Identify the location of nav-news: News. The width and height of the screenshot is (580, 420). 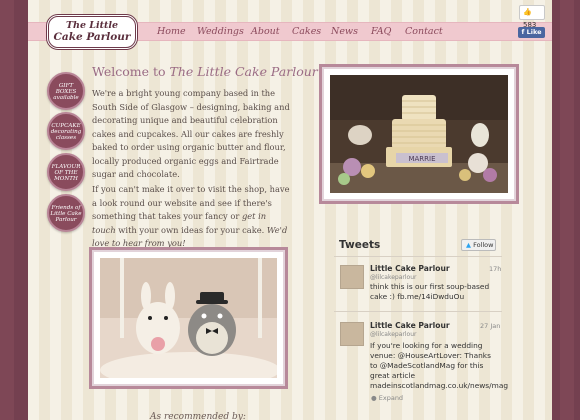
(344, 31).